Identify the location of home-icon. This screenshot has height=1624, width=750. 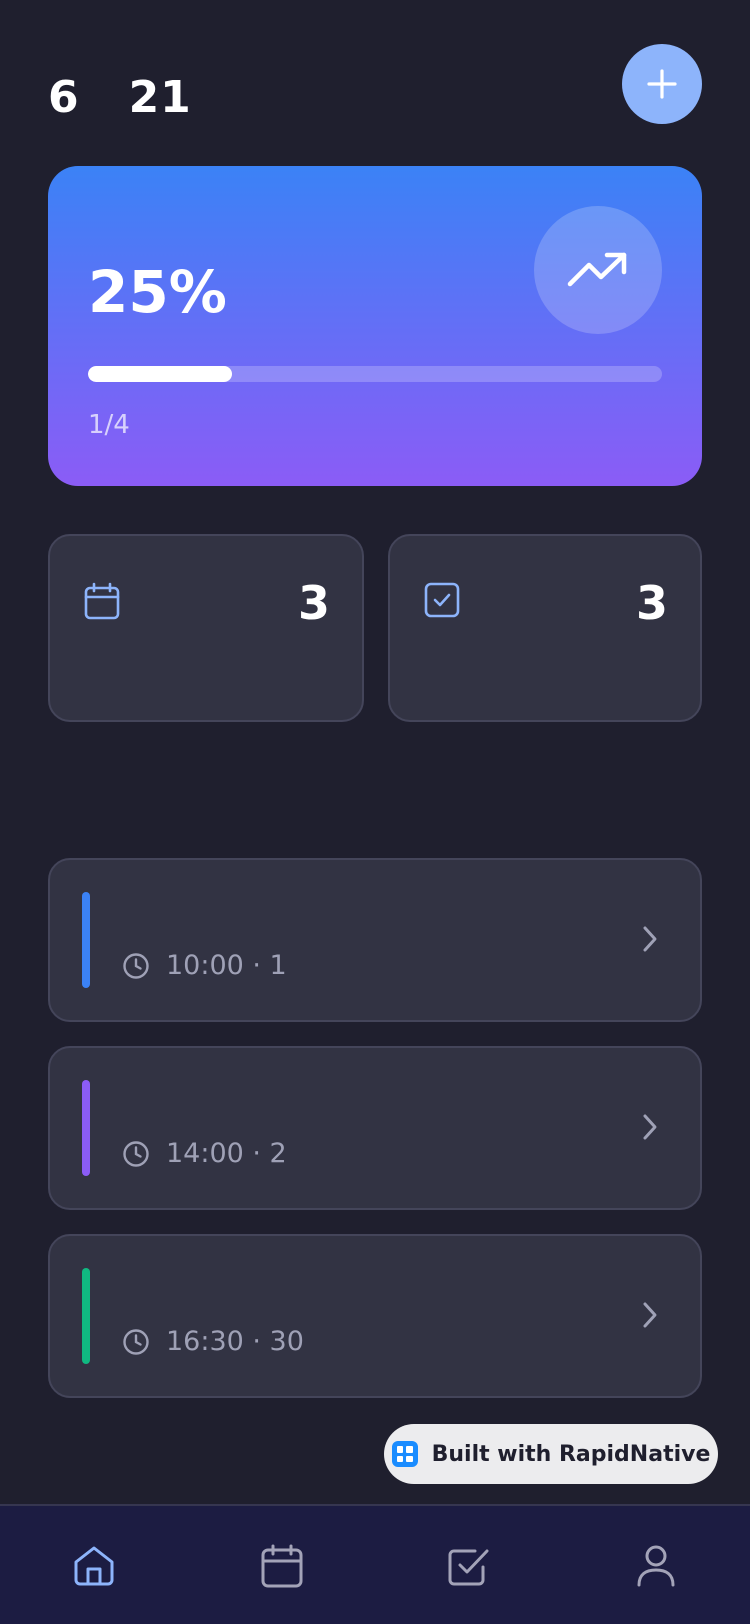
(94, 1566).